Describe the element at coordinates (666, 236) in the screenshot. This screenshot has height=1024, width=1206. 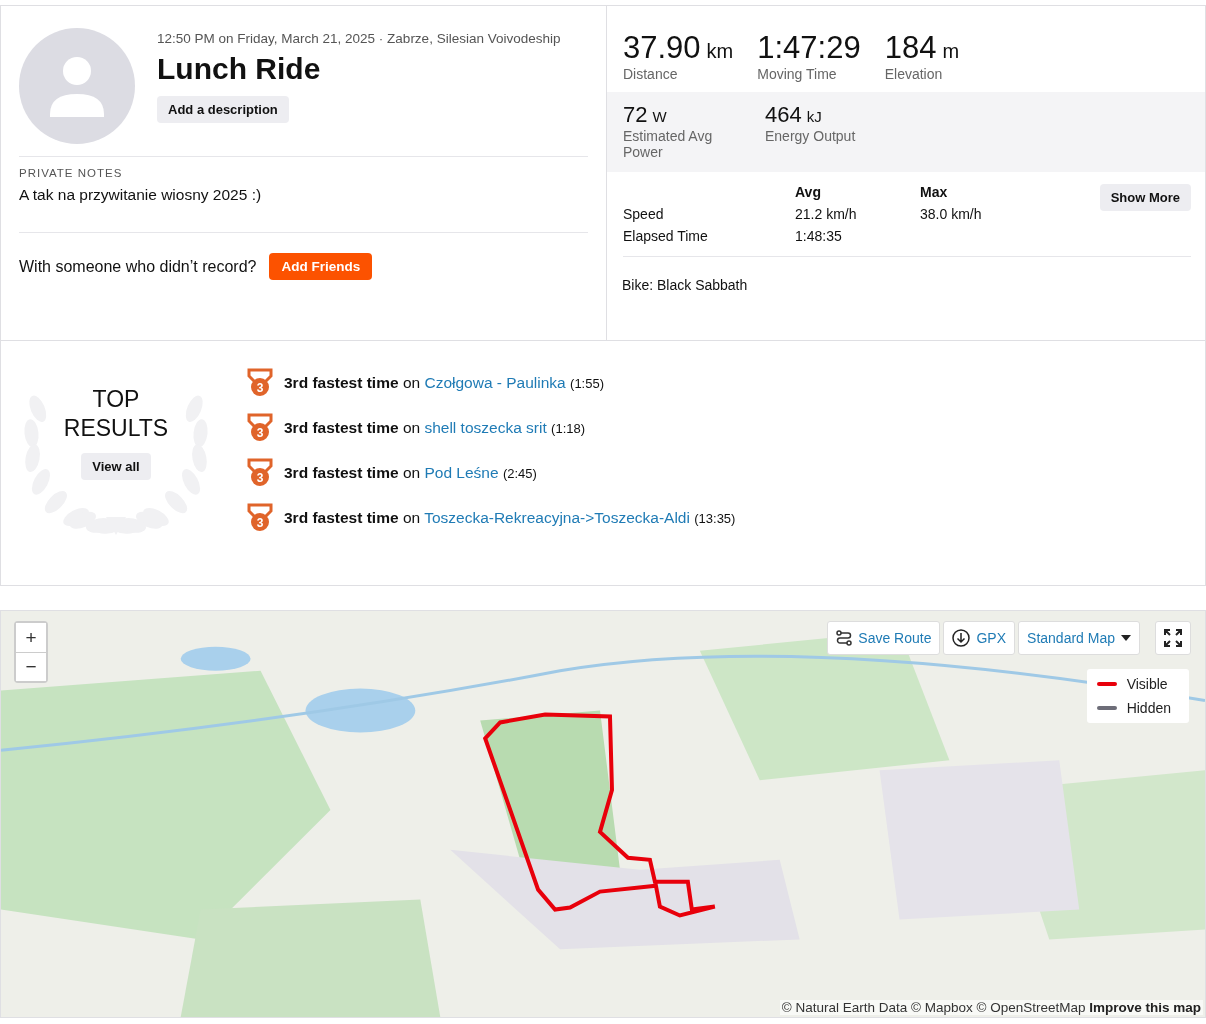
I see `row-label: Elapsed Time` at that location.